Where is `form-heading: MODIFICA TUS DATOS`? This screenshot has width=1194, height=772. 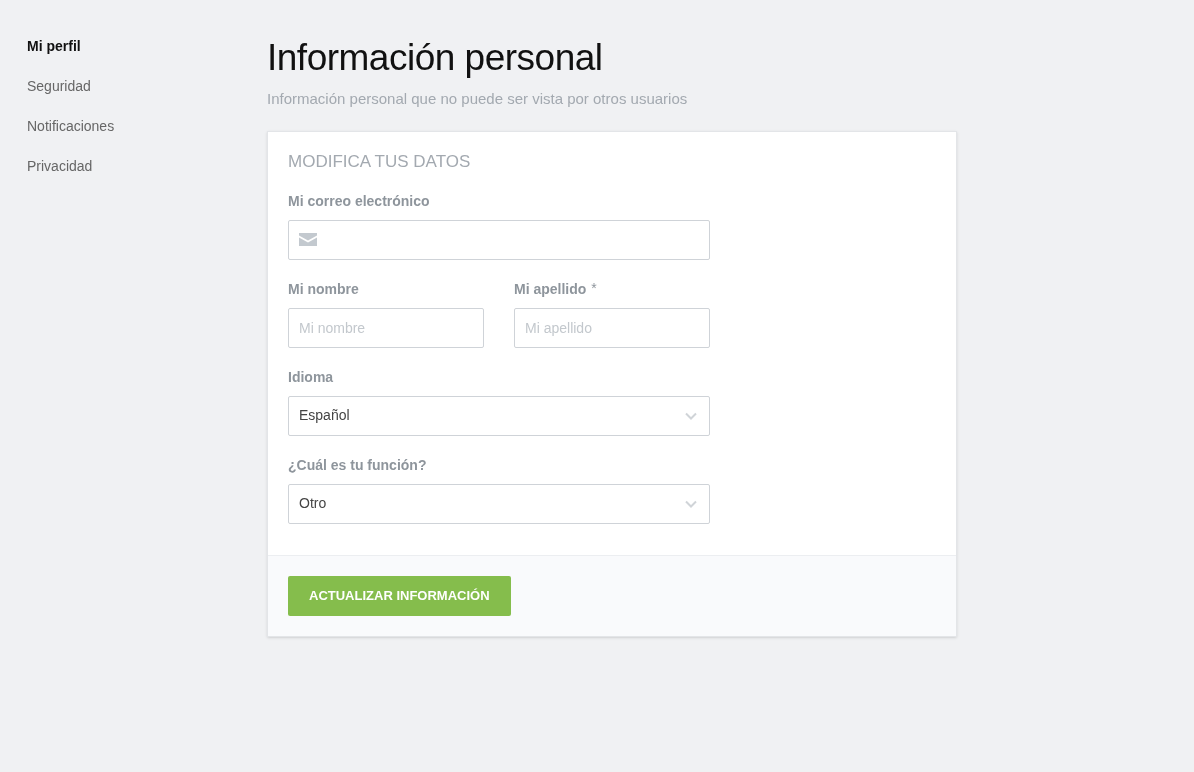
form-heading: MODIFICA TUS DATOS is located at coordinates (380, 161).